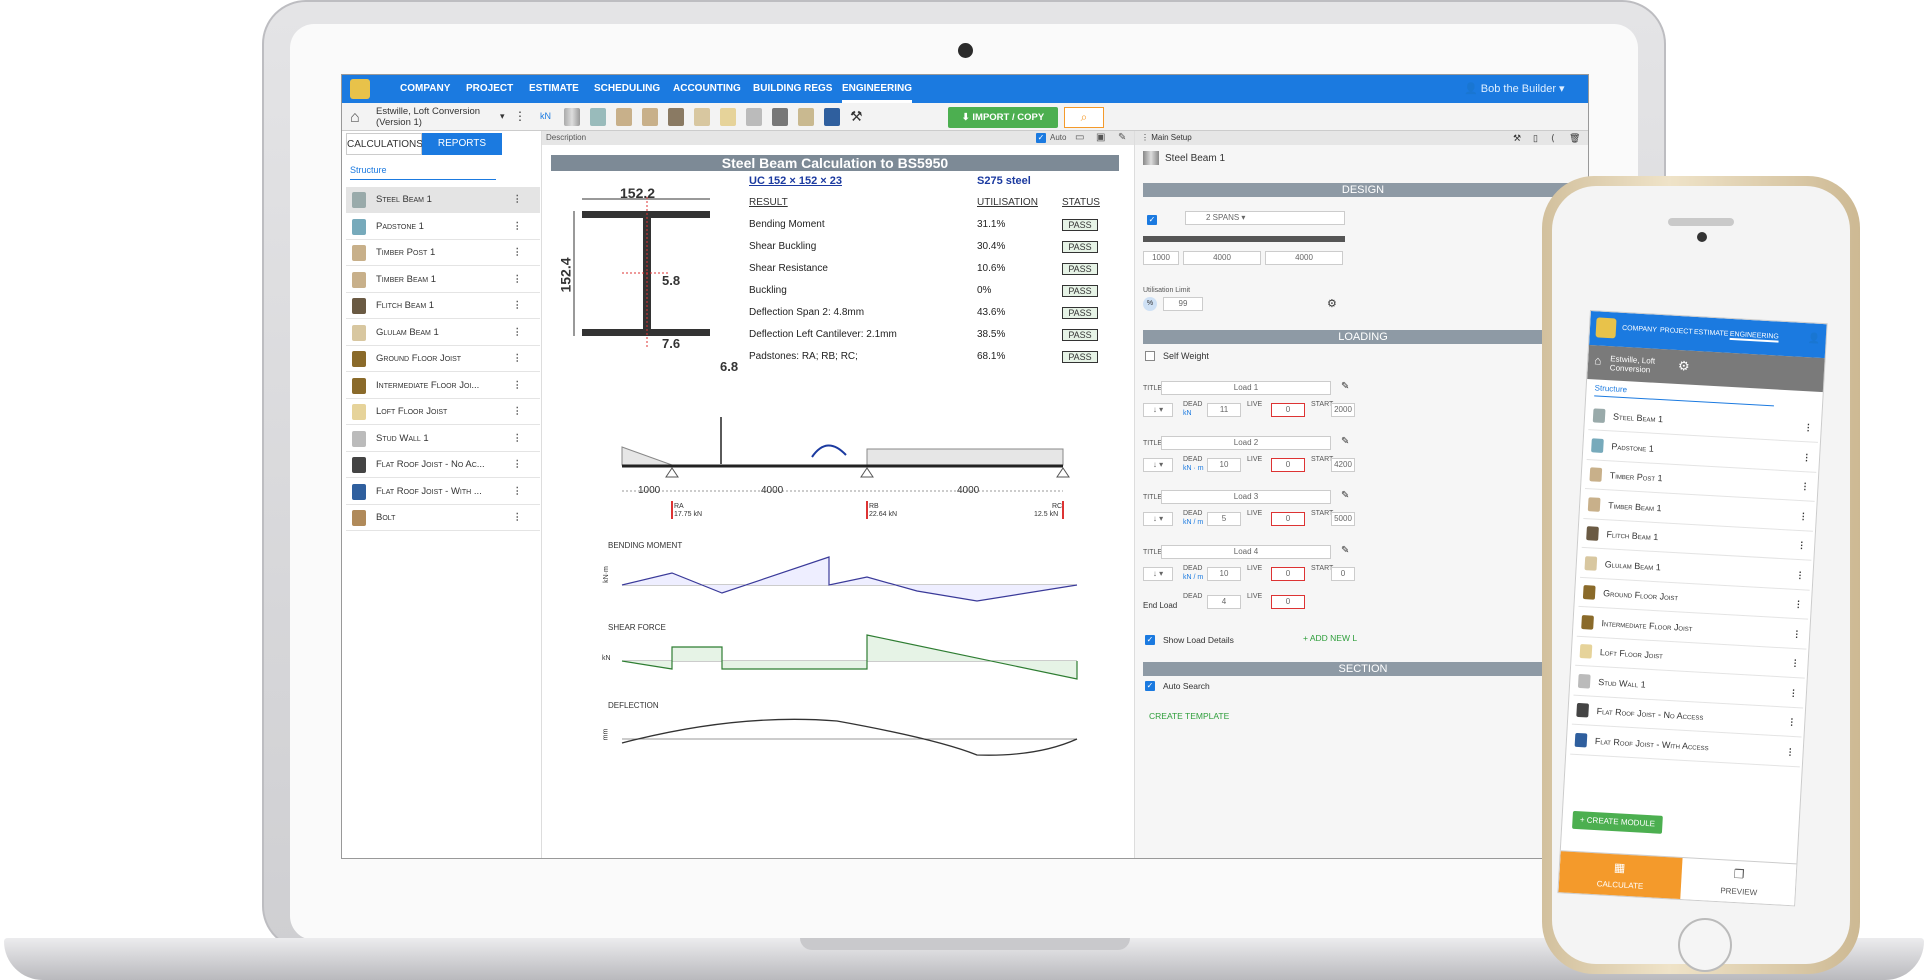 This screenshot has height=980, width=1928. What do you see at coordinates (1598, 360) in the screenshot?
I see `phone-home-icon: ⌂` at bounding box center [1598, 360].